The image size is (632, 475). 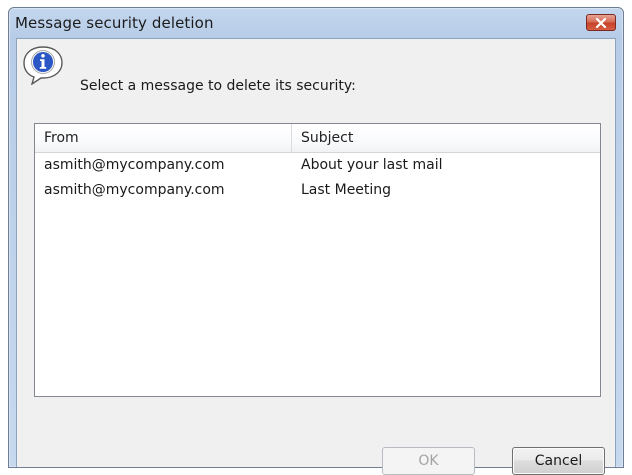 I want to click on list-header: From Subject, so click(x=317, y=138).